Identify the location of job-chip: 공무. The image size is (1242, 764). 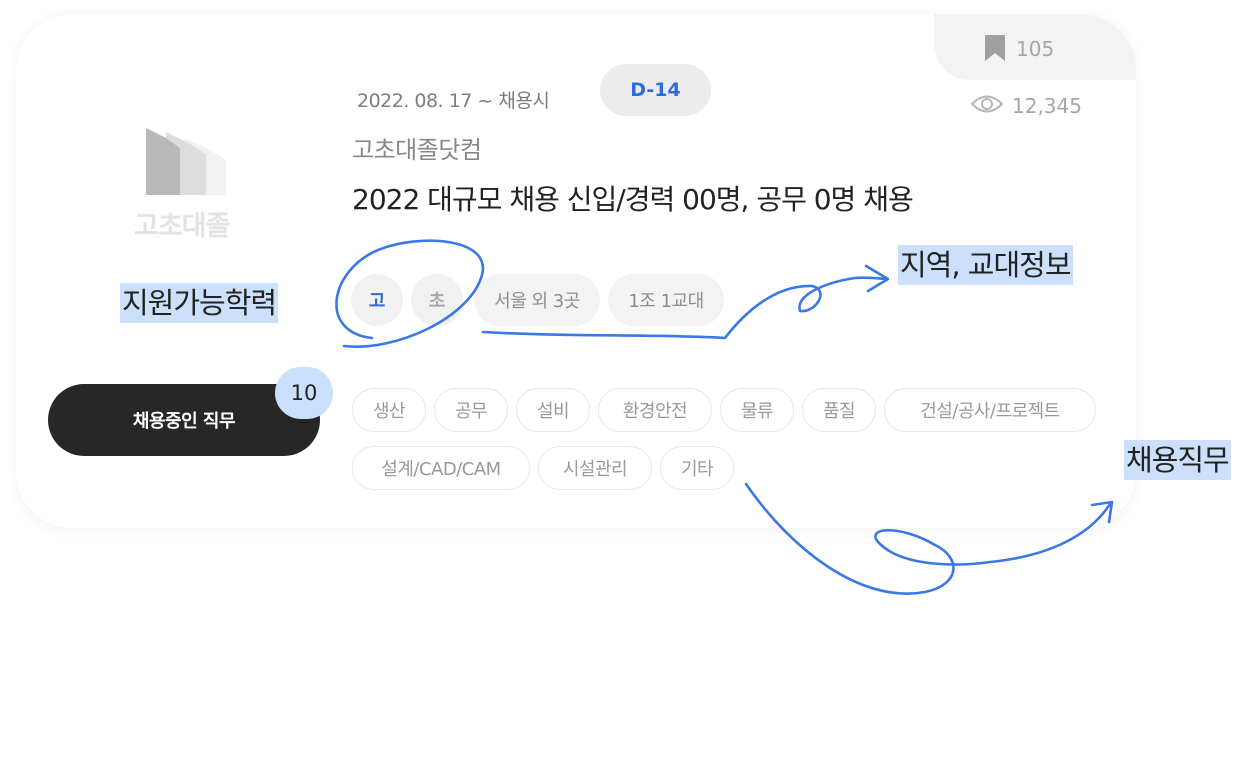
(471, 410).